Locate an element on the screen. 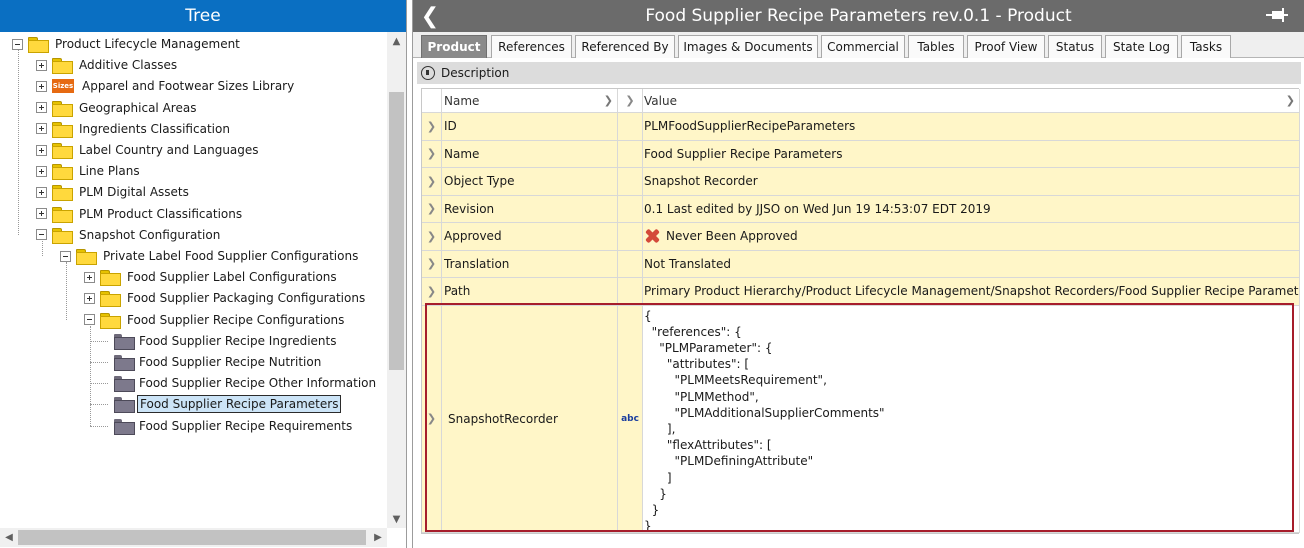 The height and width of the screenshot is (548, 1304). description-bar: Description is located at coordinates (859, 73).